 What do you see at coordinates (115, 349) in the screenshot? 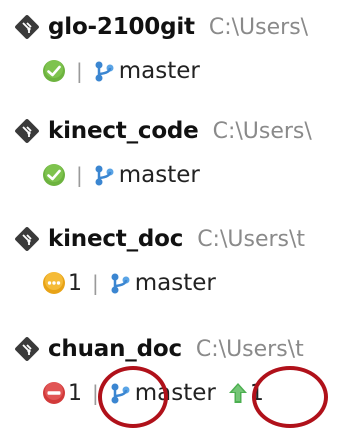
I see `repository-name: chuan_doc` at bounding box center [115, 349].